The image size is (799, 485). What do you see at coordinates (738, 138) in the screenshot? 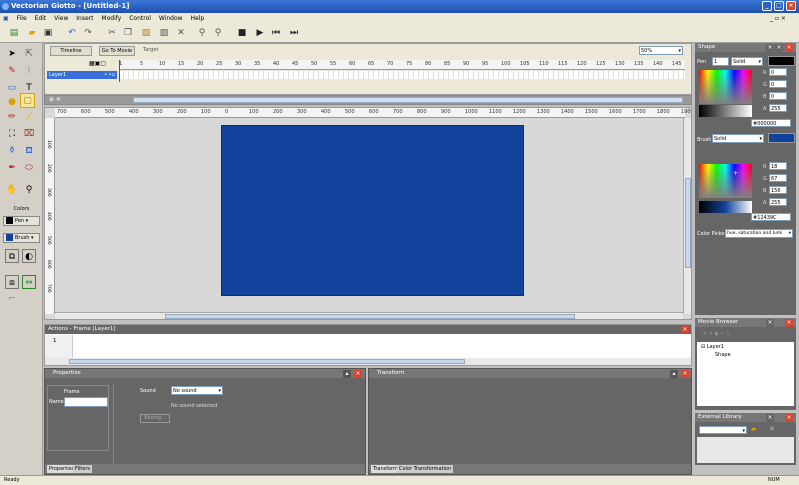
I see `brush-style-select: Solid ▾` at bounding box center [738, 138].